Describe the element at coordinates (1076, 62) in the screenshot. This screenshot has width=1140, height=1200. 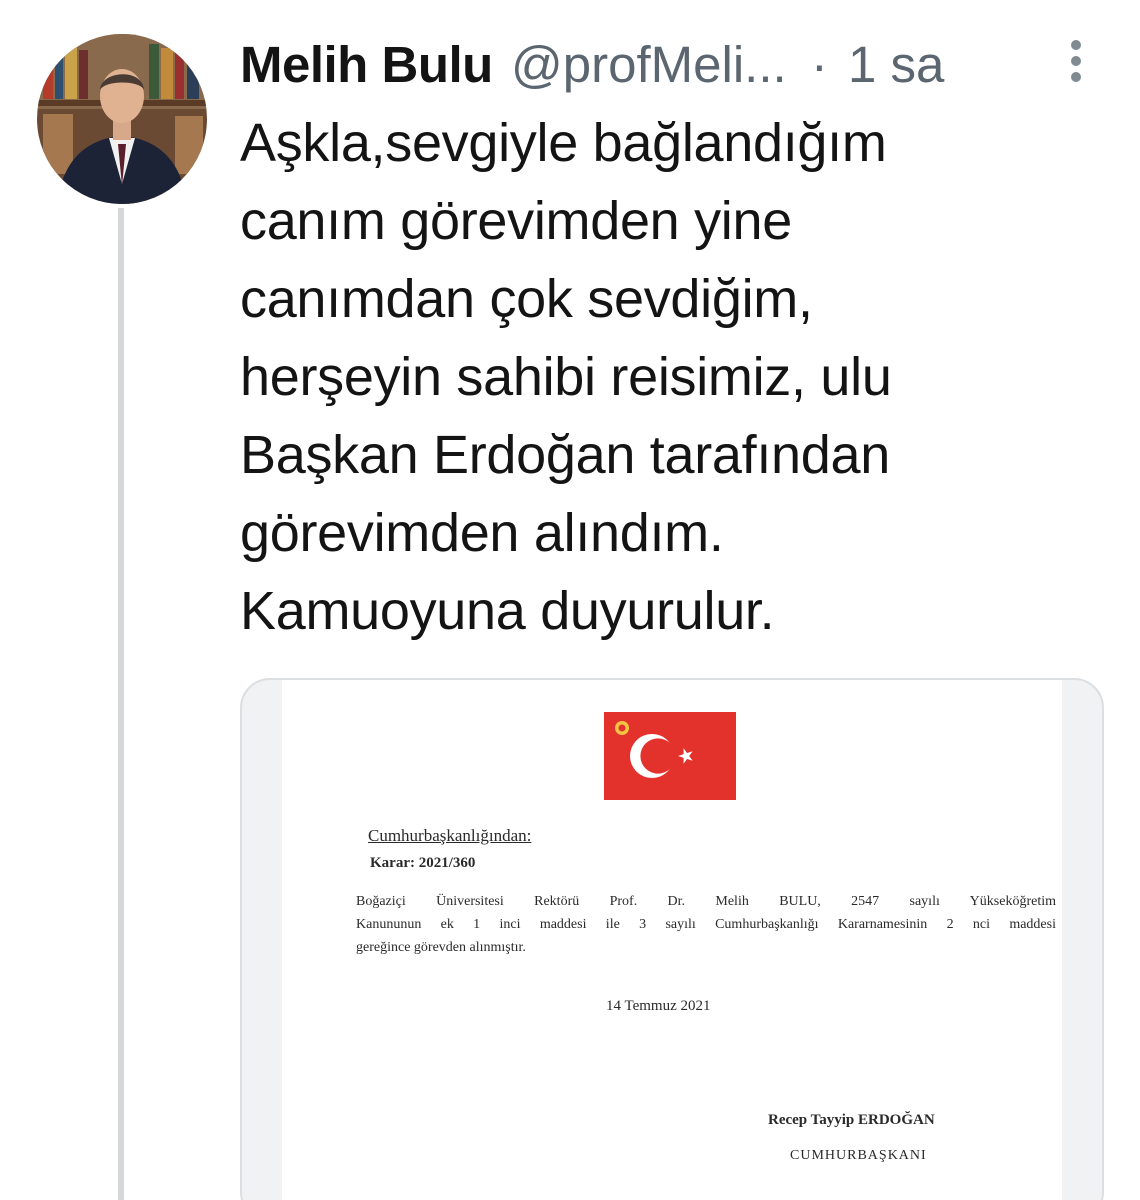
I see `more-vertical-icon` at that location.